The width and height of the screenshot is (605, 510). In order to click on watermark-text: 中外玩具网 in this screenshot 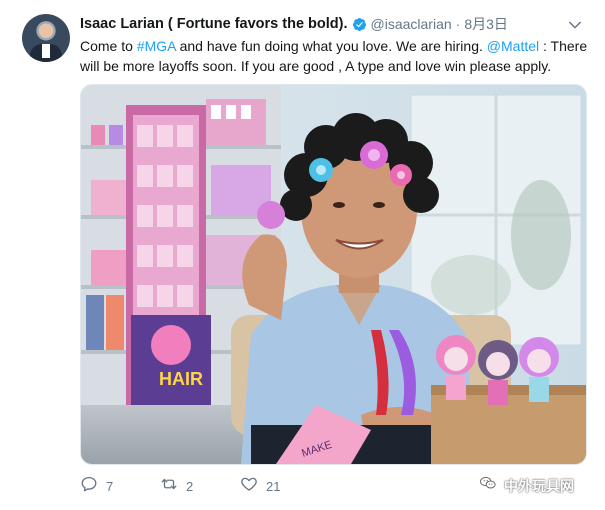, I will do `click(539, 485)`.